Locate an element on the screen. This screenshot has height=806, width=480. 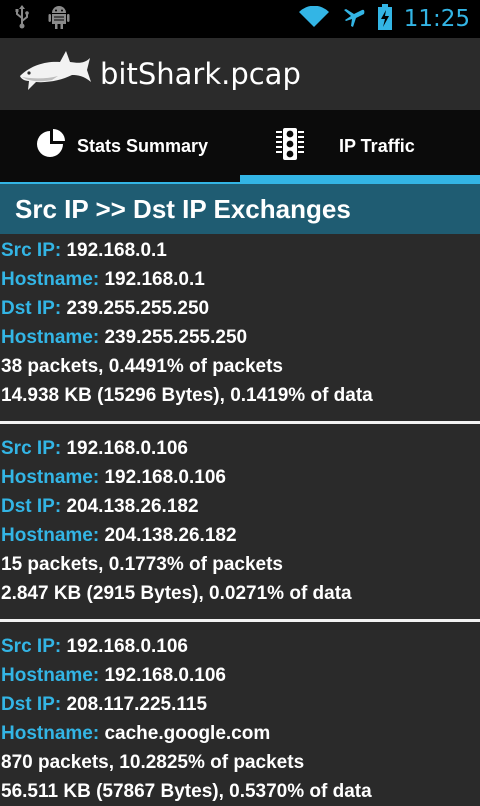
data-line: 2.847 KB (2915 Bytes), 0.0271% of data is located at coordinates (176, 593).